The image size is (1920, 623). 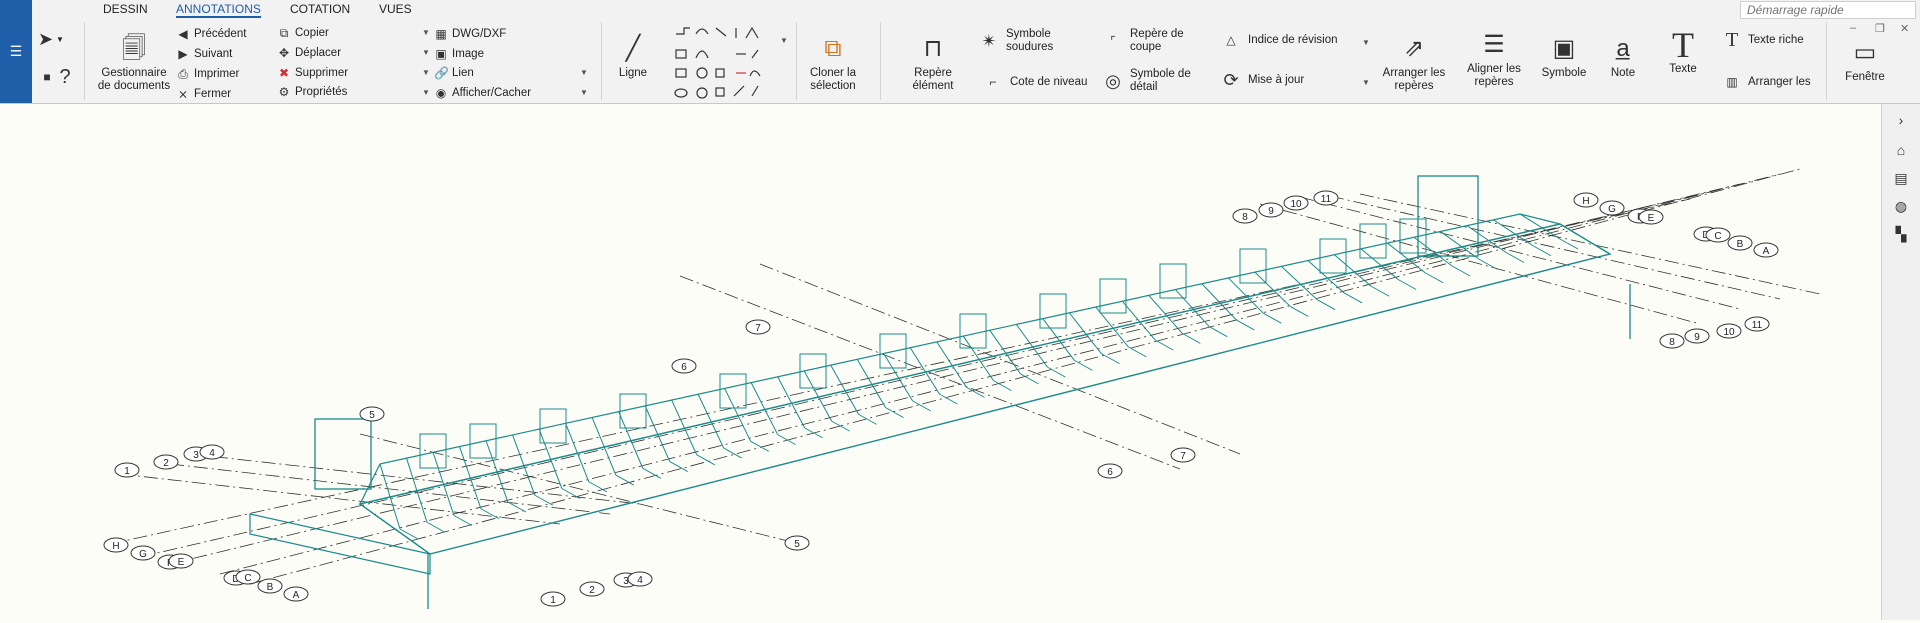 I want to click on text-button: T Texte, so click(x=1683, y=51).